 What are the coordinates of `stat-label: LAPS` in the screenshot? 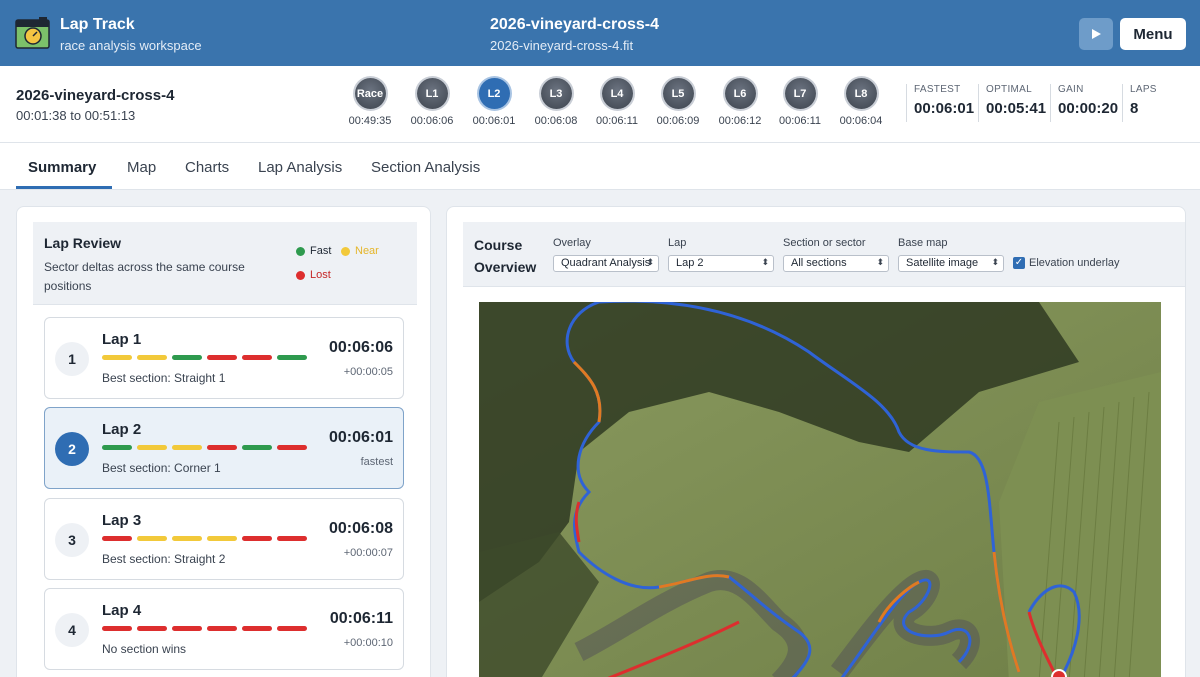 It's located at (1143, 89).